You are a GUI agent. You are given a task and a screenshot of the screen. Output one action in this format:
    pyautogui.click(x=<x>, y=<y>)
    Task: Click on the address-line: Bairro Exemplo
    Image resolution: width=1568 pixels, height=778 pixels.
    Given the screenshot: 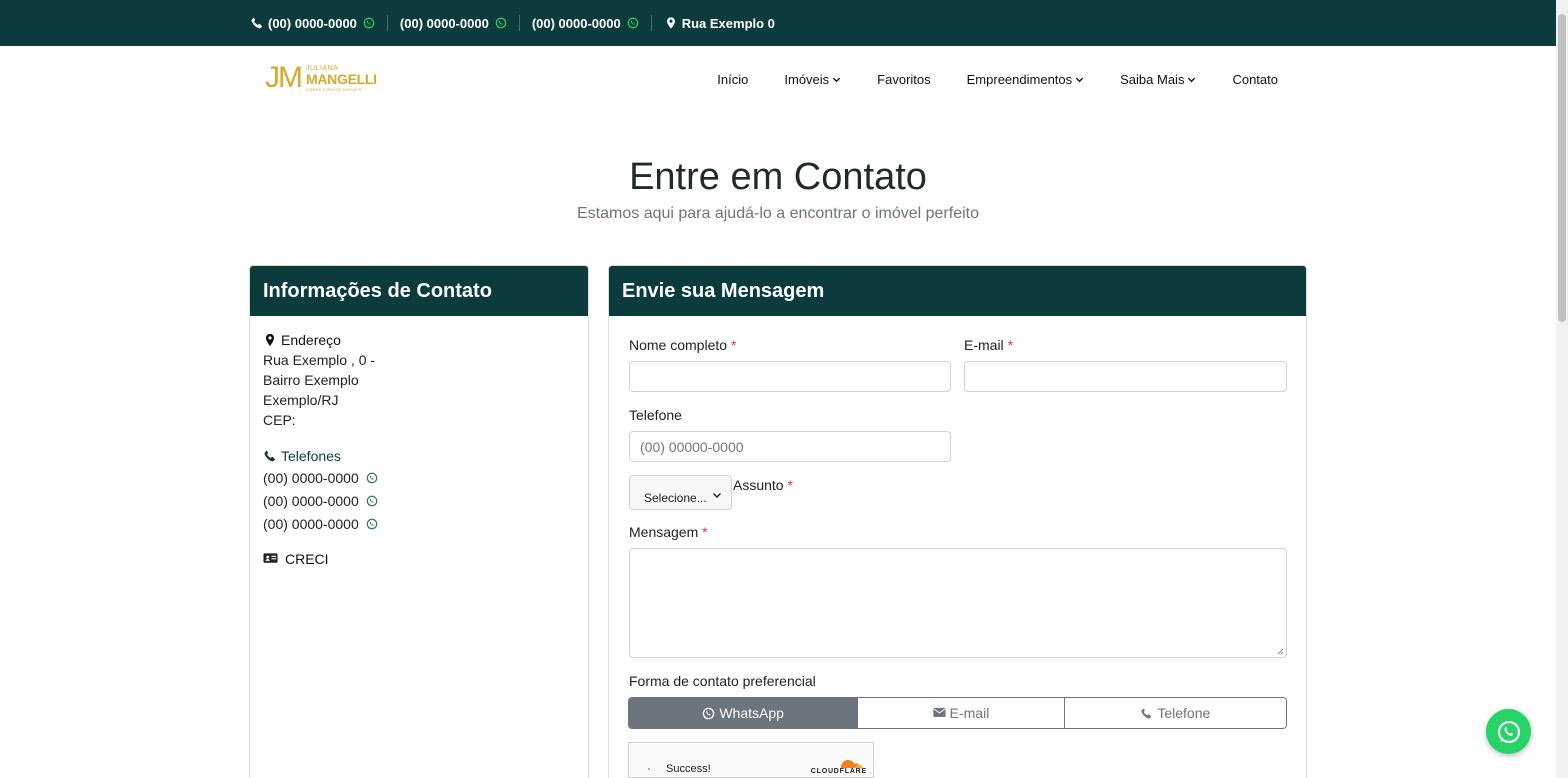 What is the action you would take?
    pyautogui.click(x=311, y=380)
    